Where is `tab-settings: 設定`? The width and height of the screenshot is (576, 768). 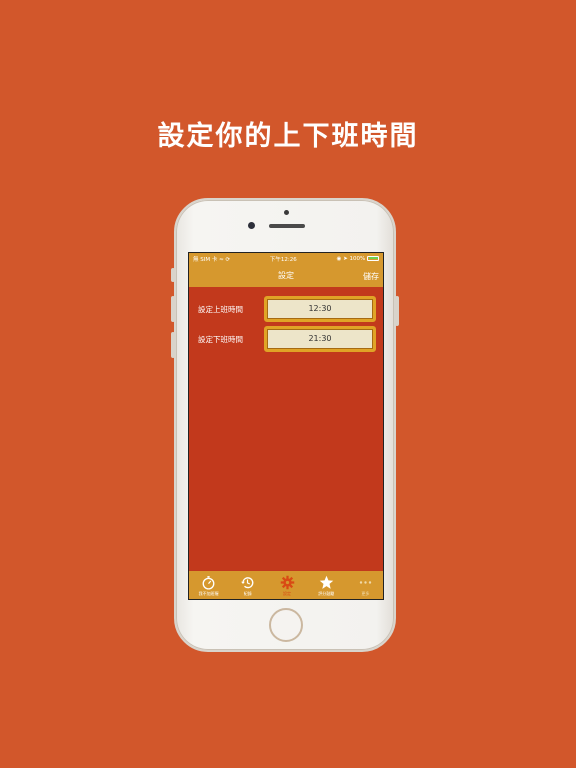 tab-settings: 設定 is located at coordinates (286, 585).